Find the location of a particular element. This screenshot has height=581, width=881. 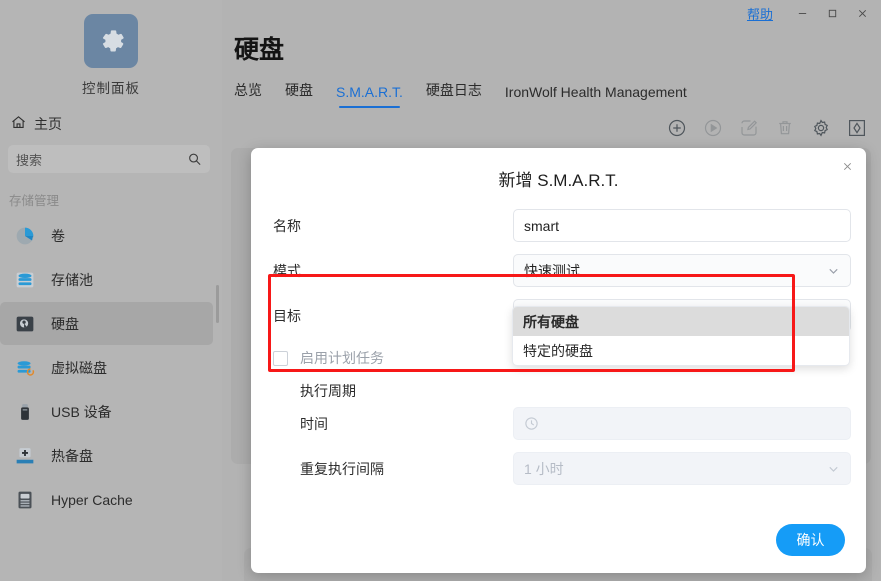

sidebar-item-label: Hyper Cache is located at coordinates (92, 499).